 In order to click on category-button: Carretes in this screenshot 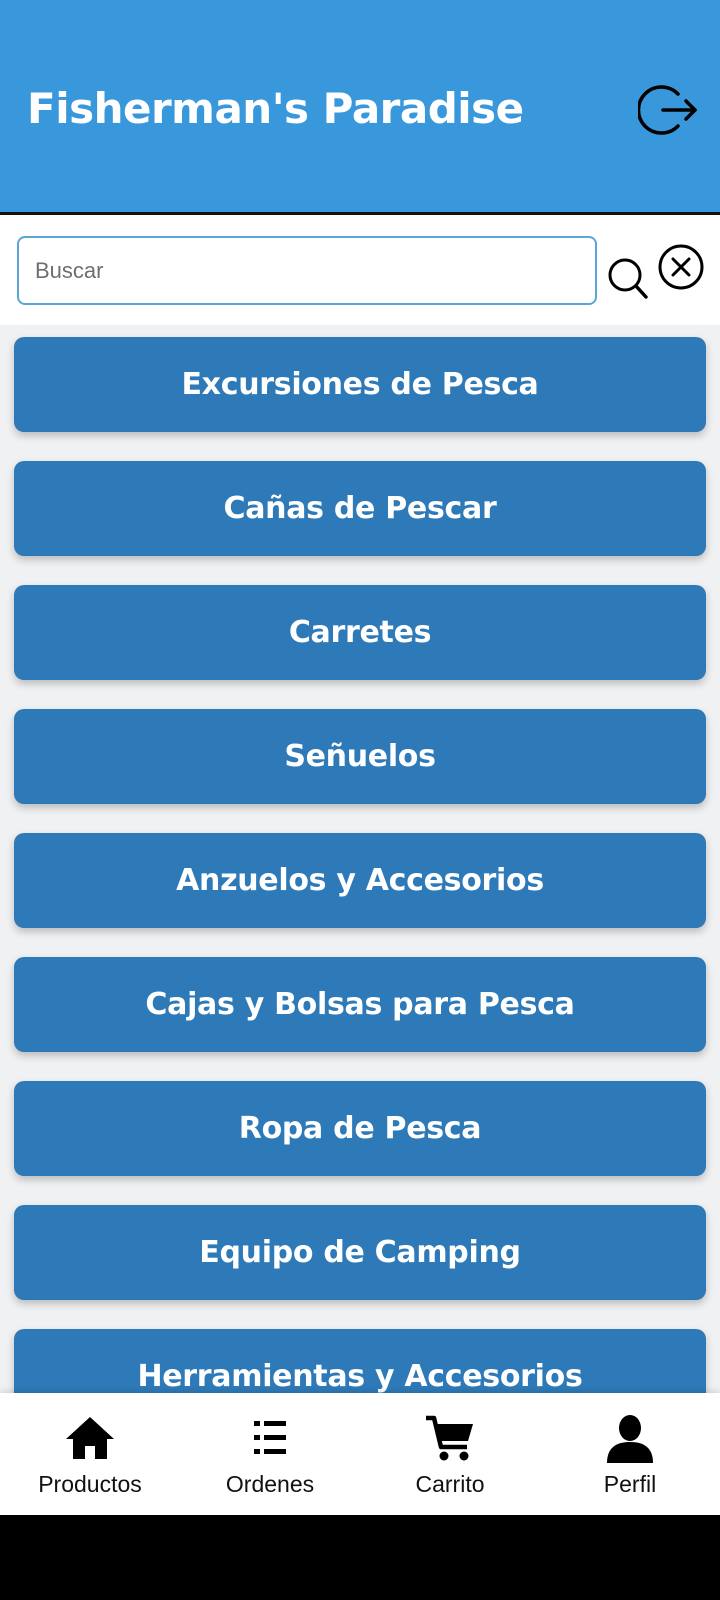, I will do `click(360, 632)`.